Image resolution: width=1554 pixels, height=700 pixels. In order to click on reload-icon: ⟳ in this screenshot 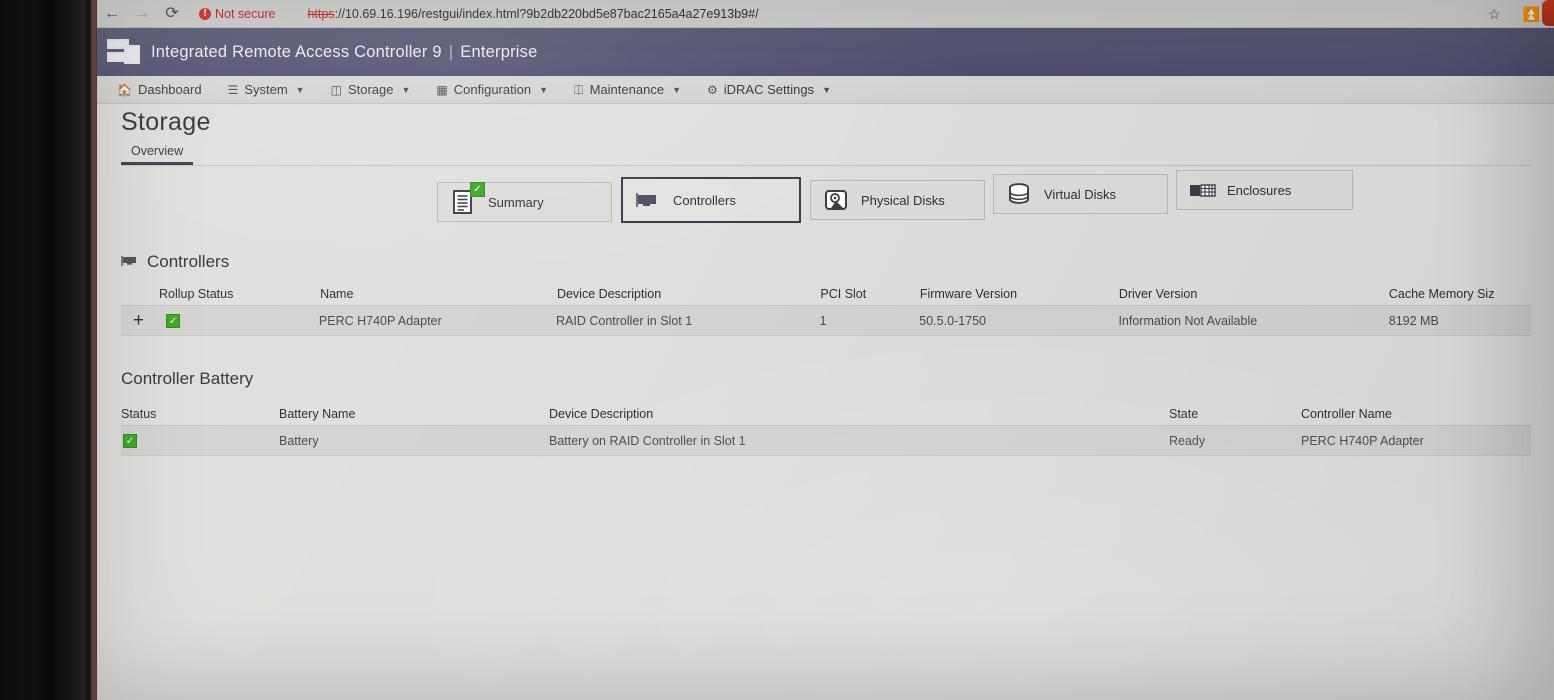, I will do `click(172, 14)`.